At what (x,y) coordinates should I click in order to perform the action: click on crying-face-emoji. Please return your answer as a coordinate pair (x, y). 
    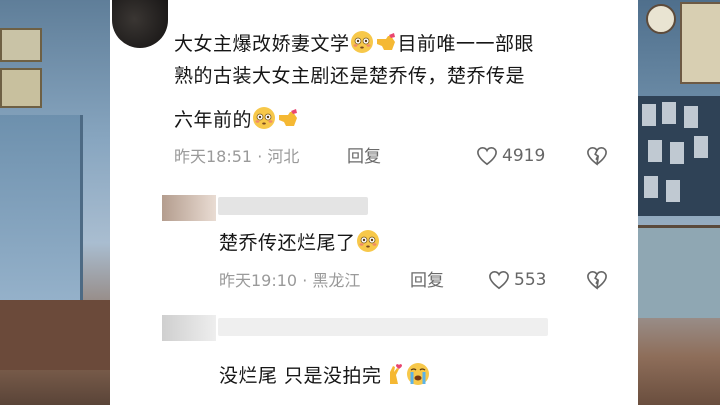
    Looking at the image, I should click on (417, 374).